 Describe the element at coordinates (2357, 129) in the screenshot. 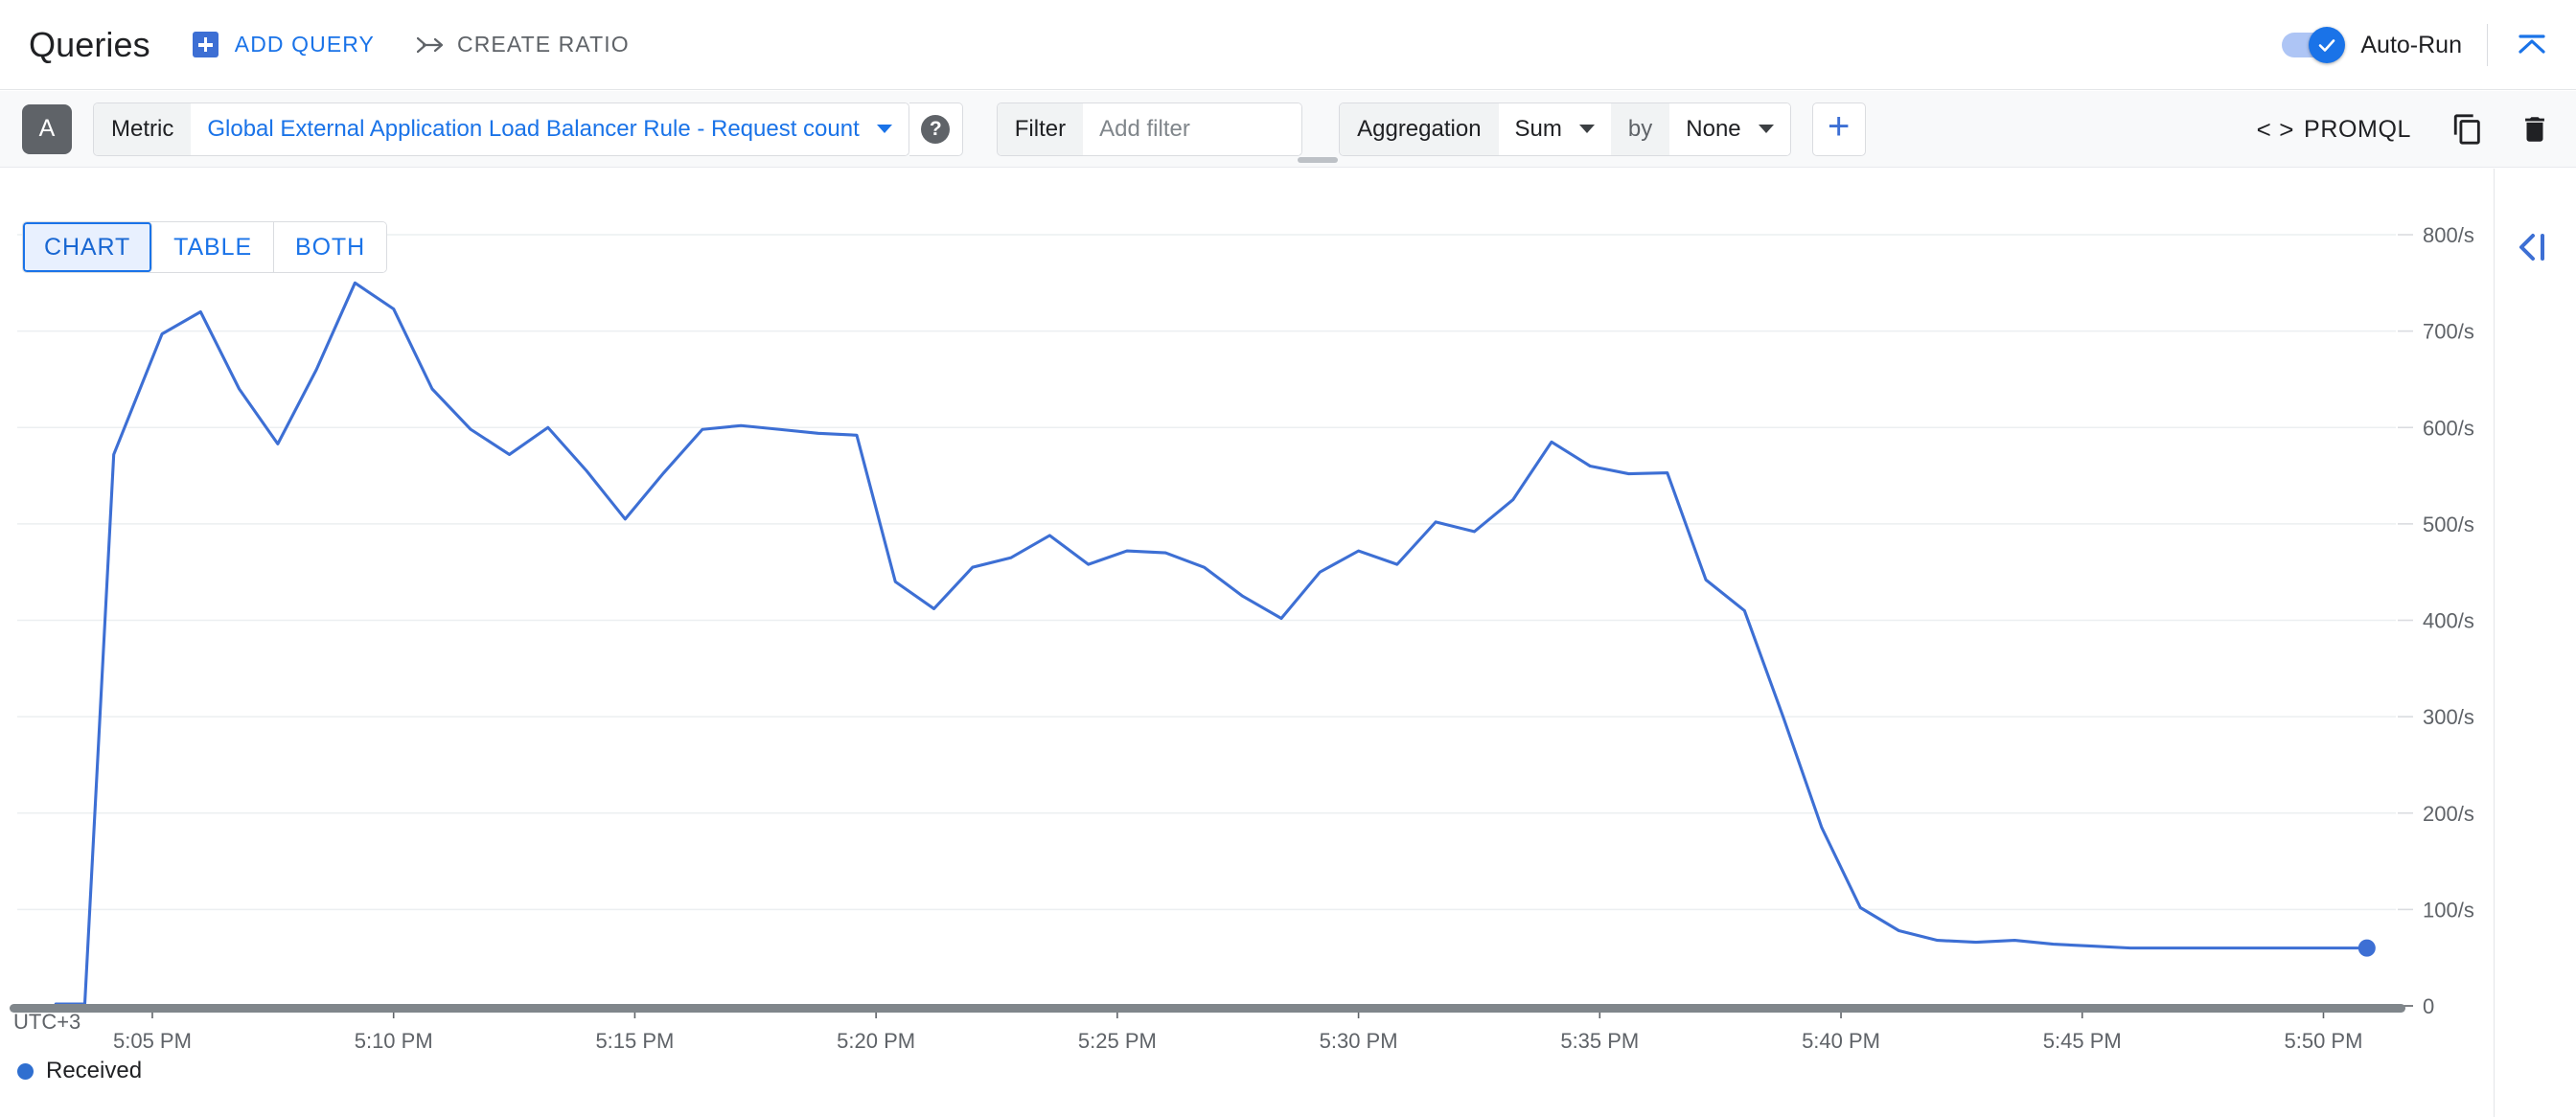

I see `promql-label: PROMQL` at that location.